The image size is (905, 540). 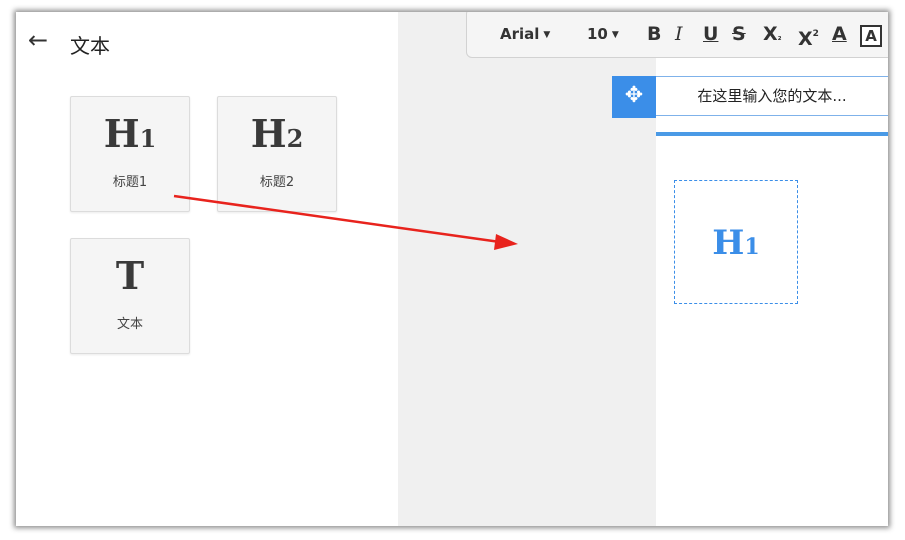 What do you see at coordinates (739, 34) in the screenshot?
I see `strikethrough-icon: S` at bounding box center [739, 34].